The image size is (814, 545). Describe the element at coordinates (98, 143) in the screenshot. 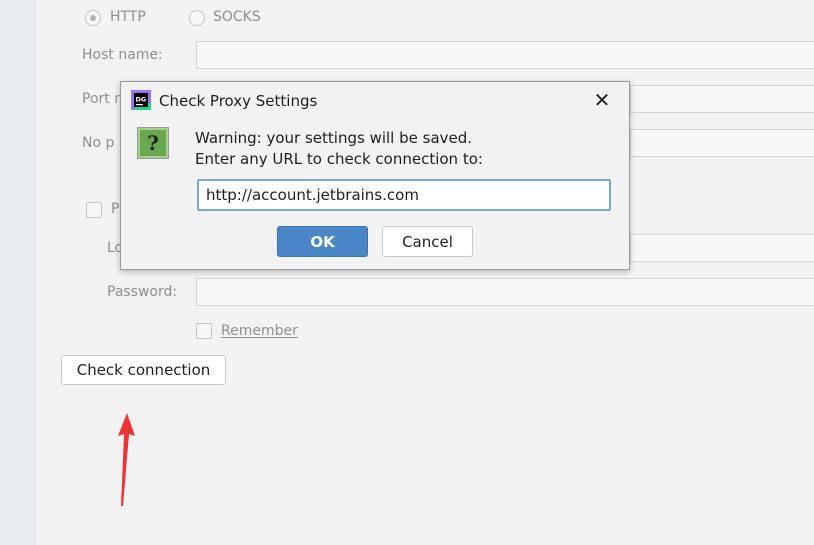

I see `no-proxy-label: No p` at that location.